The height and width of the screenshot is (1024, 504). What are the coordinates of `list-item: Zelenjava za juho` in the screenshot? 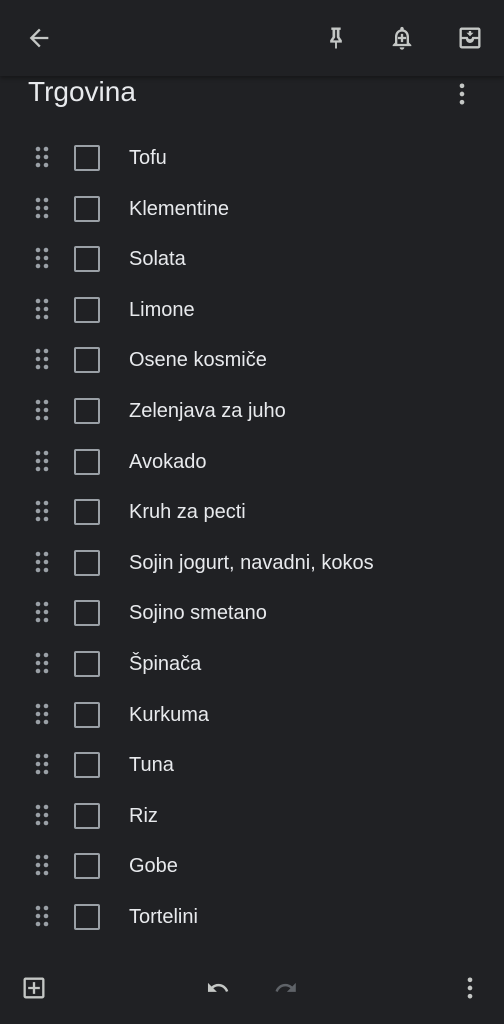 It's located at (252, 410).